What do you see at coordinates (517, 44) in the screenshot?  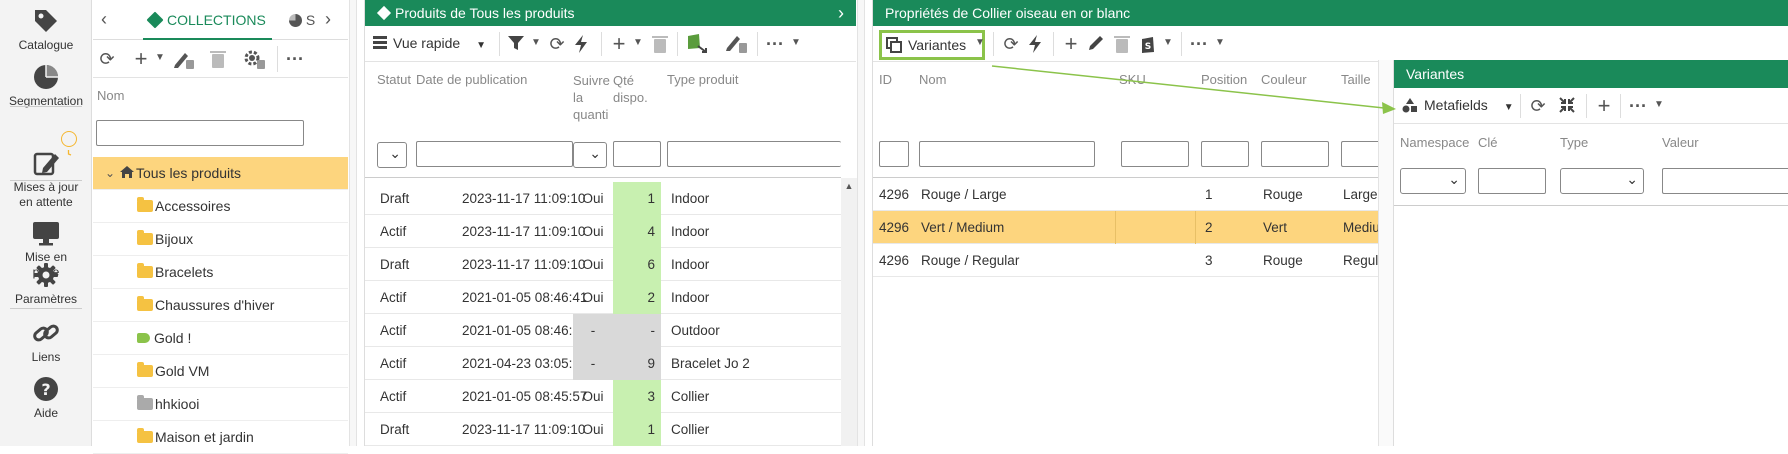 I see `filter-icon` at bounding box center [517, 44].